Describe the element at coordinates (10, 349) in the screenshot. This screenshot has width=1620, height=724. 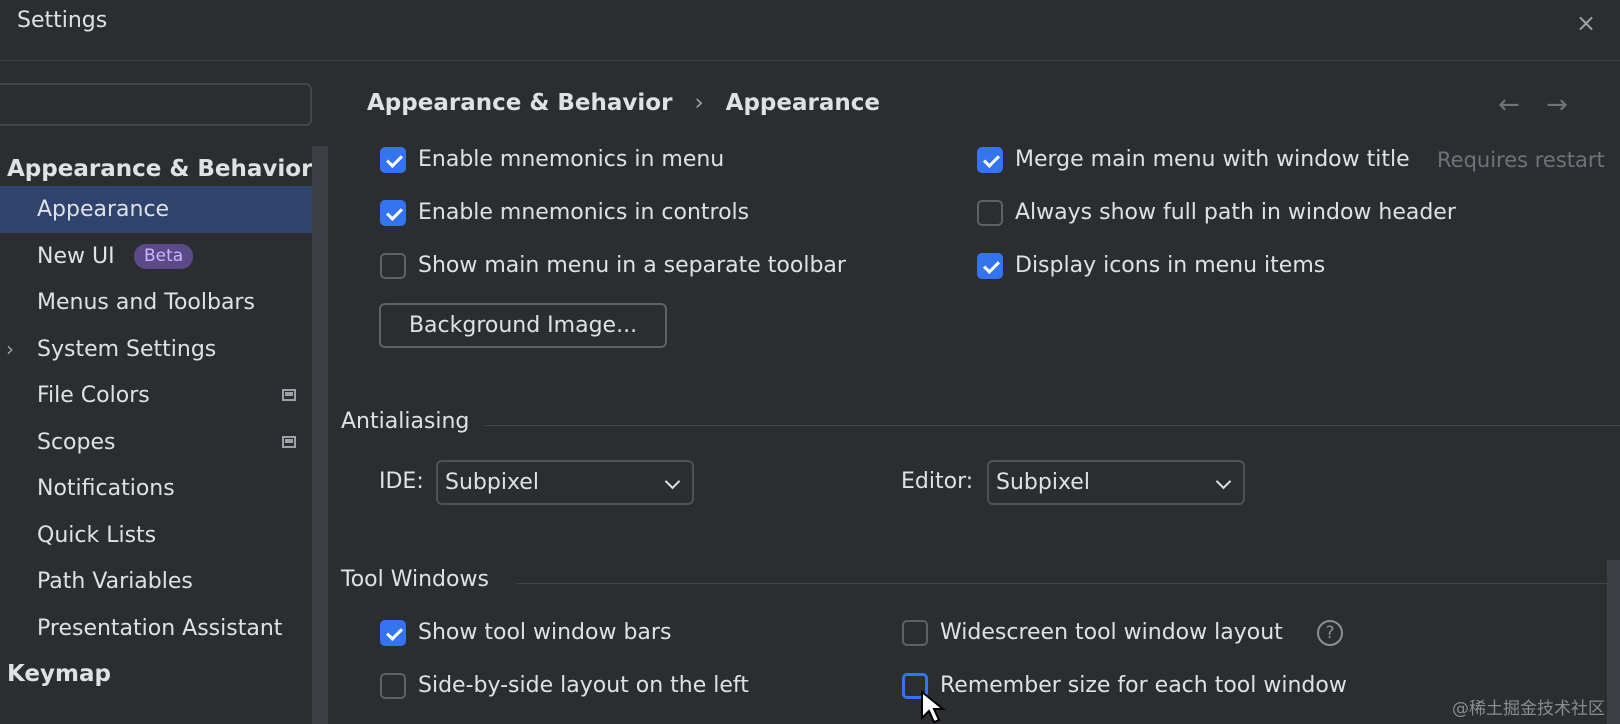
I see `chevron-right-icon: ›` at that location.